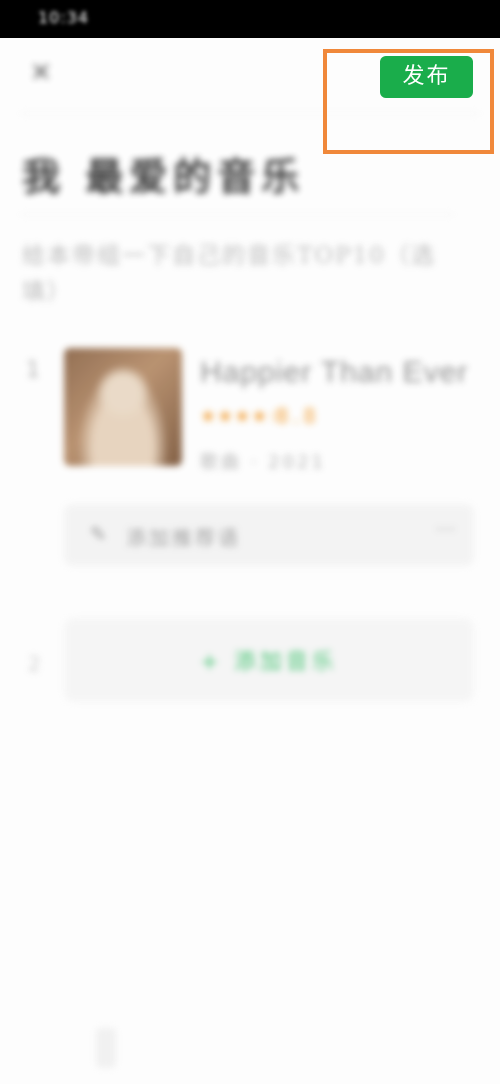 The image size is (500, 1084). What do you see at coordinates (183, 538) in the screenshot?
I see `comment-placeholder: 添加推荐语` at bounding box center [183, 538].